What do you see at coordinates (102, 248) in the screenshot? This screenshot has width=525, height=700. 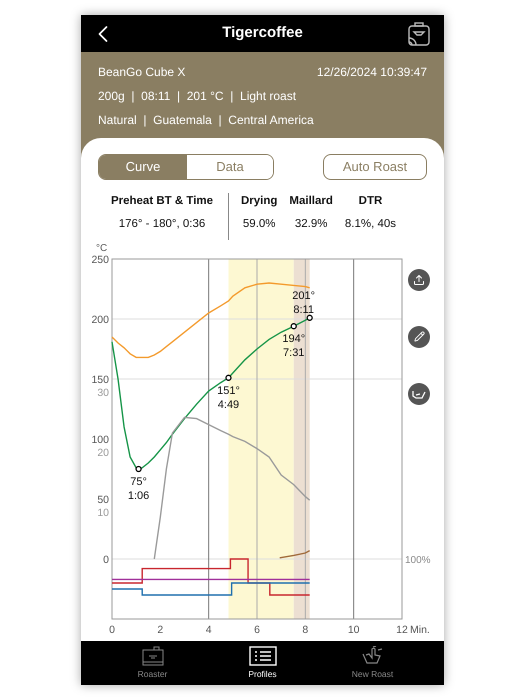 I see `y-axis-unit: °C` at bounding box center [102, 248].